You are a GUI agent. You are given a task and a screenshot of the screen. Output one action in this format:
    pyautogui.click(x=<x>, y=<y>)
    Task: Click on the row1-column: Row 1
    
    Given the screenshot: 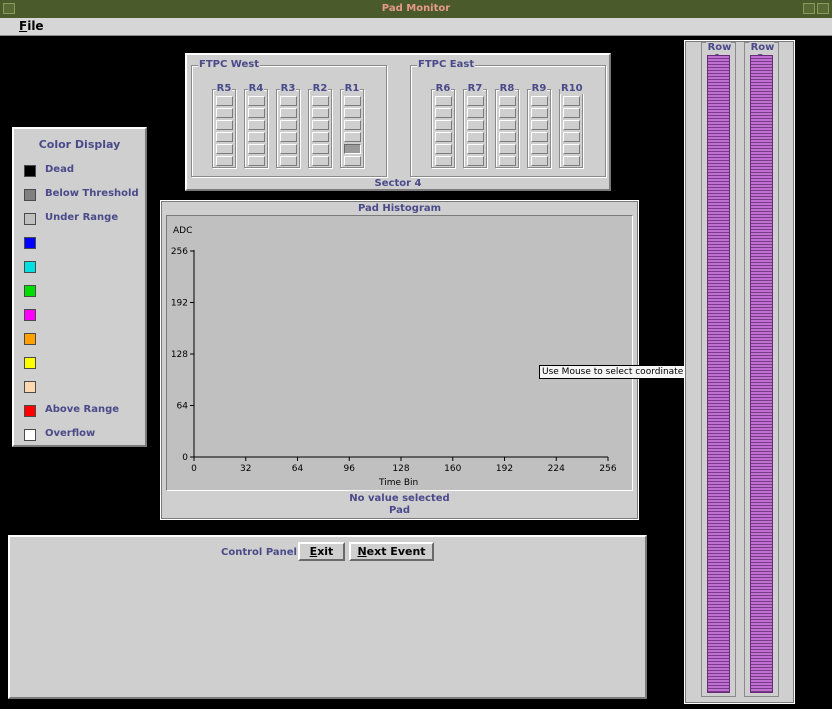 What is the action you would take?
    pyautogui.click(x=718, y=369)
    